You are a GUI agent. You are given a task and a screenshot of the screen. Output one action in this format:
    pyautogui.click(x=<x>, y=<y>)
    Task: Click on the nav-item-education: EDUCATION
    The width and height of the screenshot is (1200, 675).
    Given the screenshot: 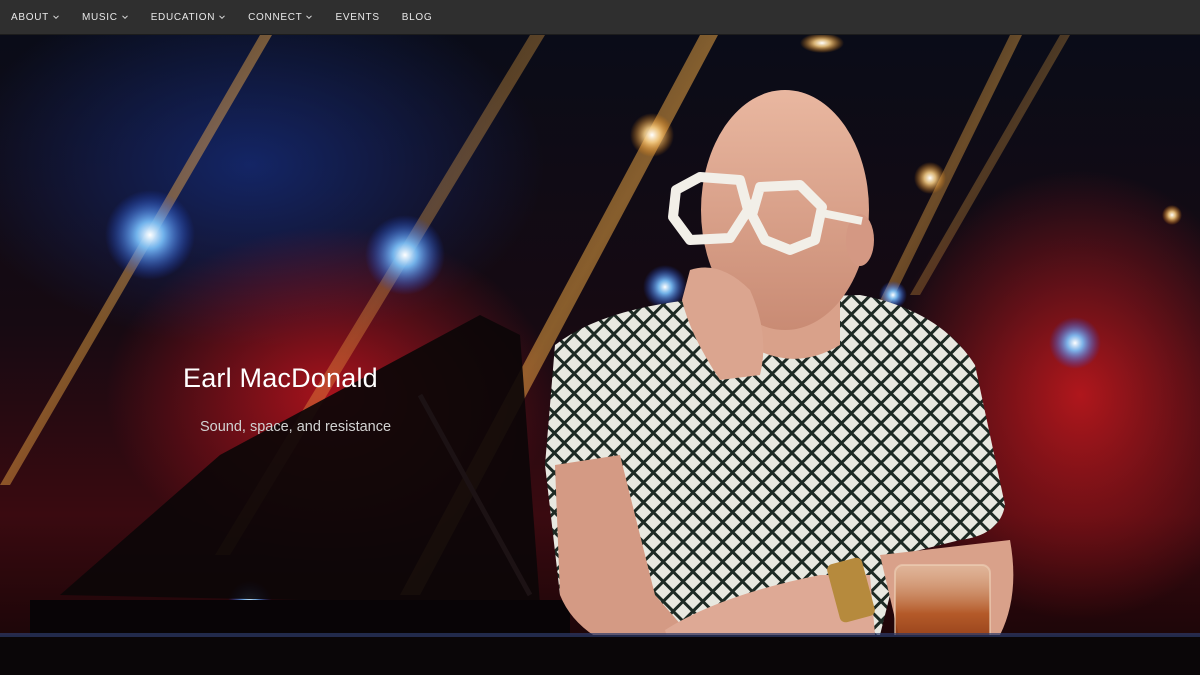 What is the action you would take?
    pyautogui.click(x=188, y=17)
    